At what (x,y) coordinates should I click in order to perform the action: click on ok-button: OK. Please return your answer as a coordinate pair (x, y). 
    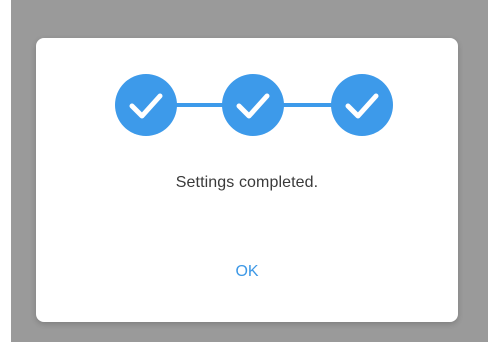
    Looking at the image, I should click on (247, 272).